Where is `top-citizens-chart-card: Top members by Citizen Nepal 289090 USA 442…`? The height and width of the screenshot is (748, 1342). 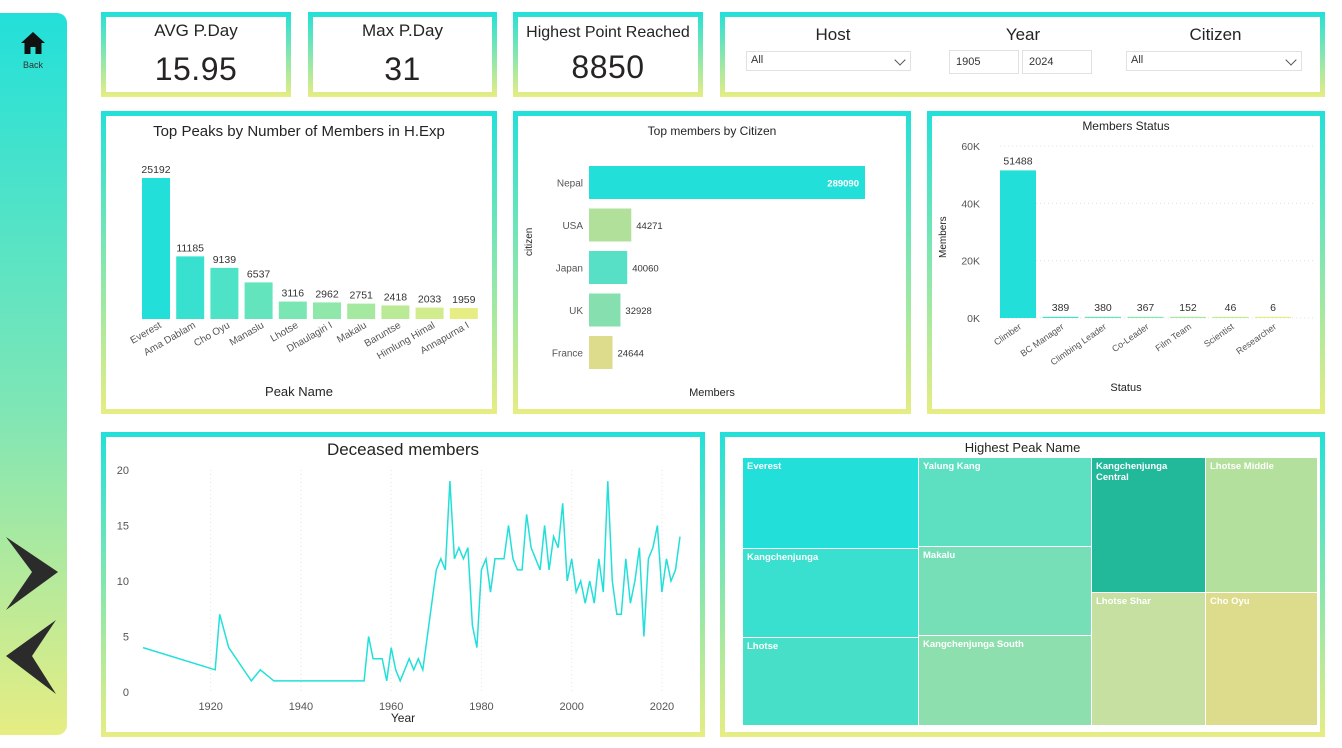
top-citizens-chart-card: Top members by Citizen Nepal 289090 USA 442… is located at coordinates (712, 262).